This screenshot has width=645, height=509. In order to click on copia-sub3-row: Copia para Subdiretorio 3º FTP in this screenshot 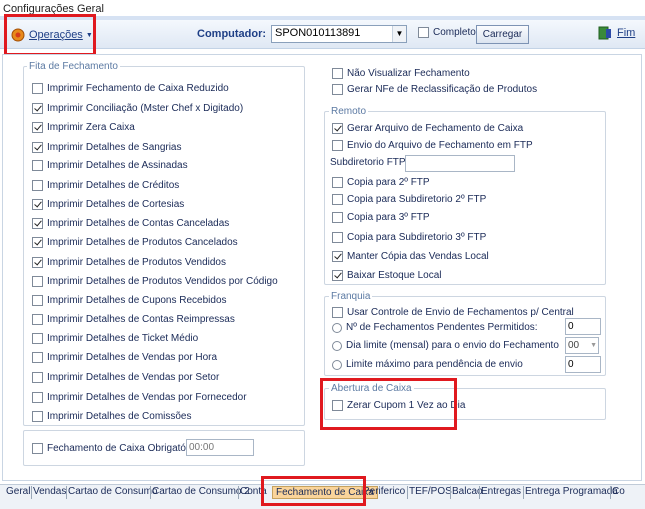, I will do `click(409, 237)`.